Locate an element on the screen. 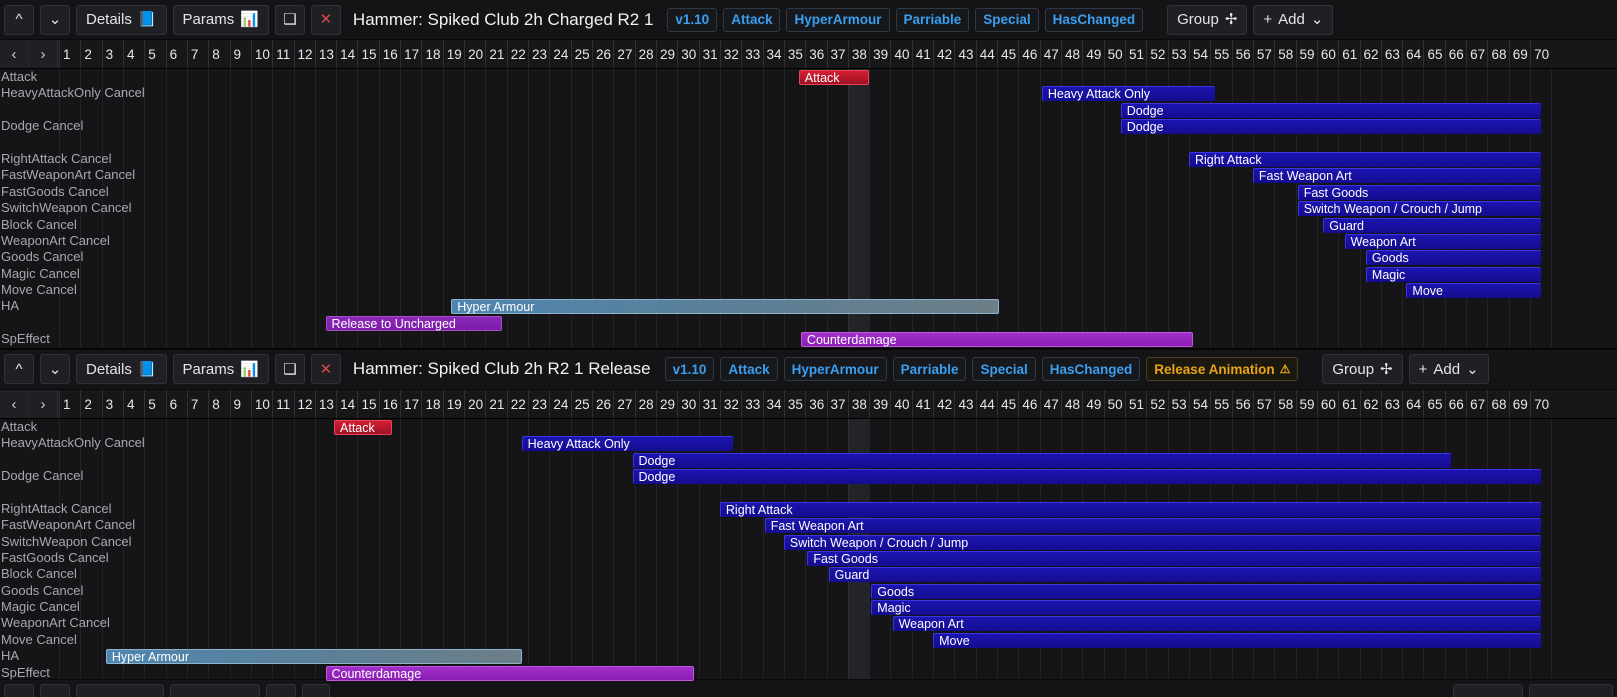 The width and height of the screenshot is (1617, 697). badge-label: Attack is located at coordinates (749, 369).